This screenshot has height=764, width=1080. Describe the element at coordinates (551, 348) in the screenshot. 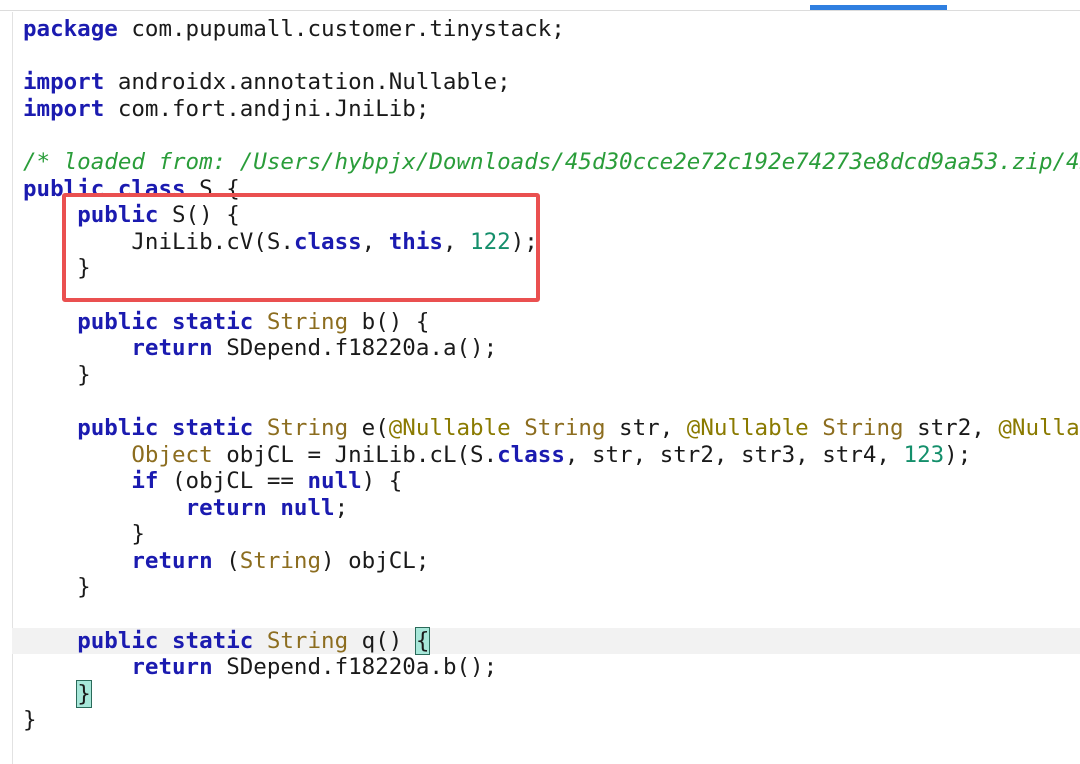

I see `code-line: return SDepend.f18220a.a();` at that location.